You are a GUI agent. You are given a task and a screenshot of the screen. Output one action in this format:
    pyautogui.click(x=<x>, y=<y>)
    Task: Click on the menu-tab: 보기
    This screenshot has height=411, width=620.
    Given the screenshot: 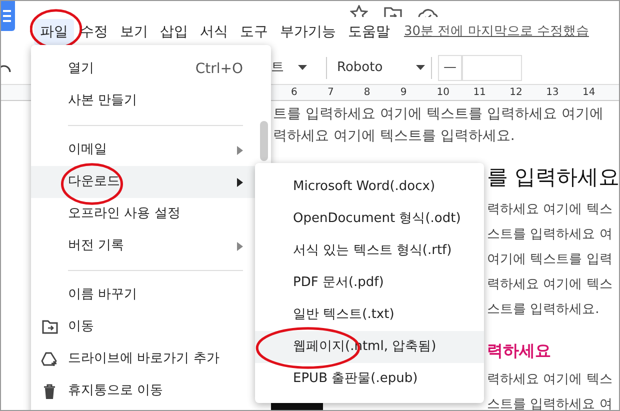 What is the action you would take?
    pyautogui.click(x=134, y=32)
    